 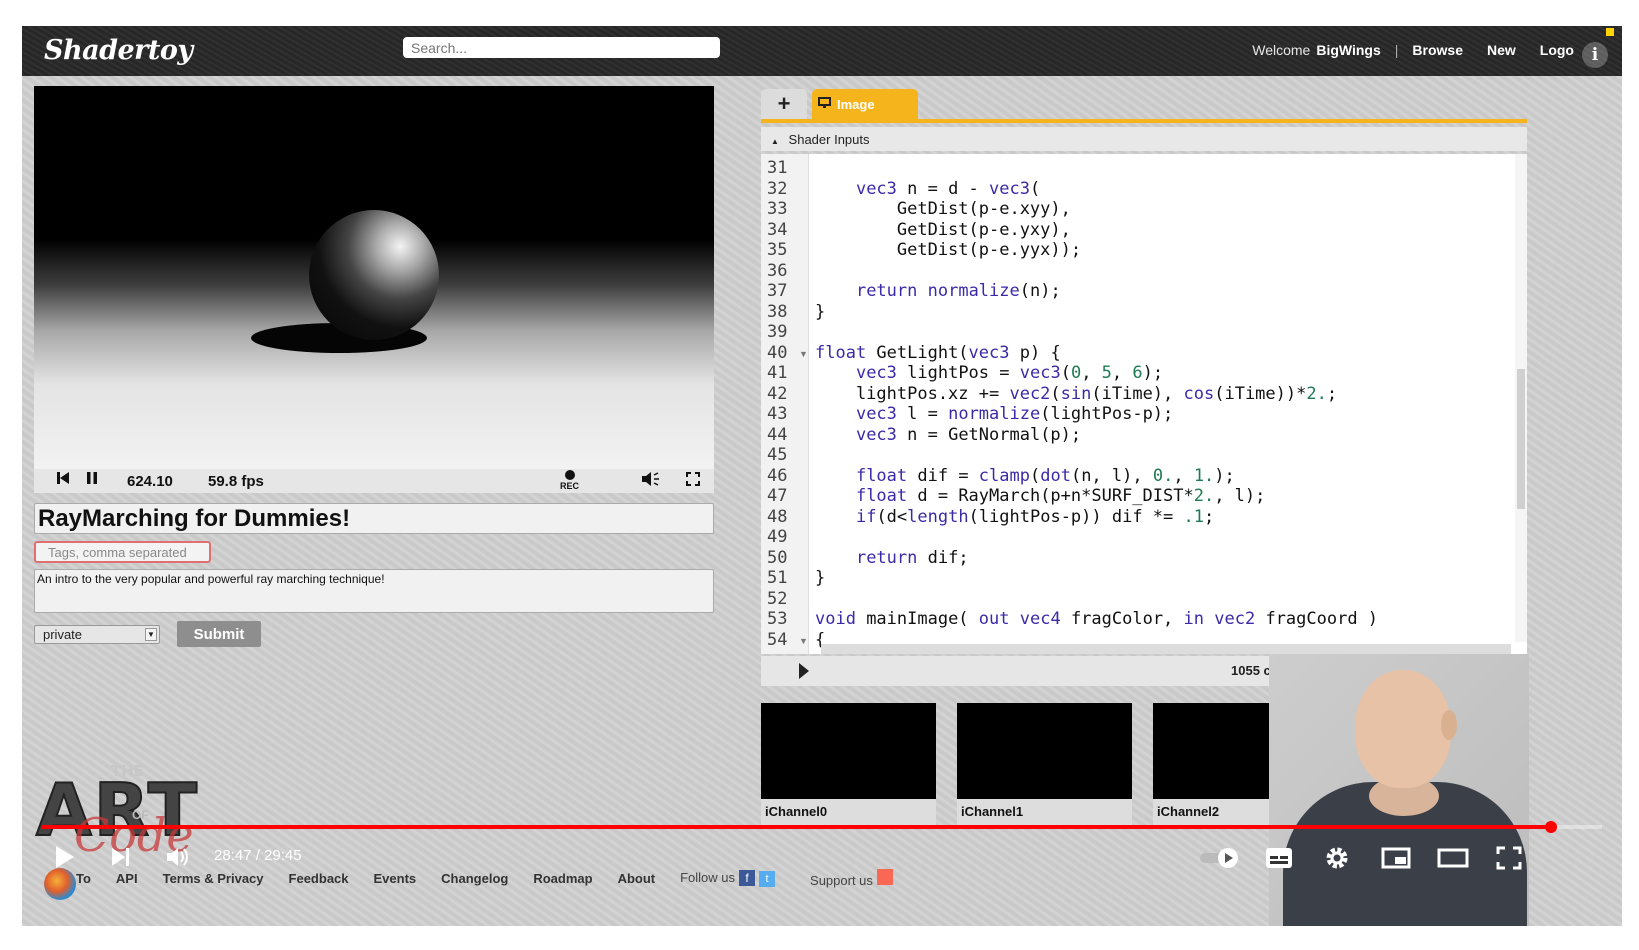 What do you see at coordinates (374, 518) in the screenshot?
I see `shader-title-input: RayMarching for Dummies!` at bounding box center [374, 518].